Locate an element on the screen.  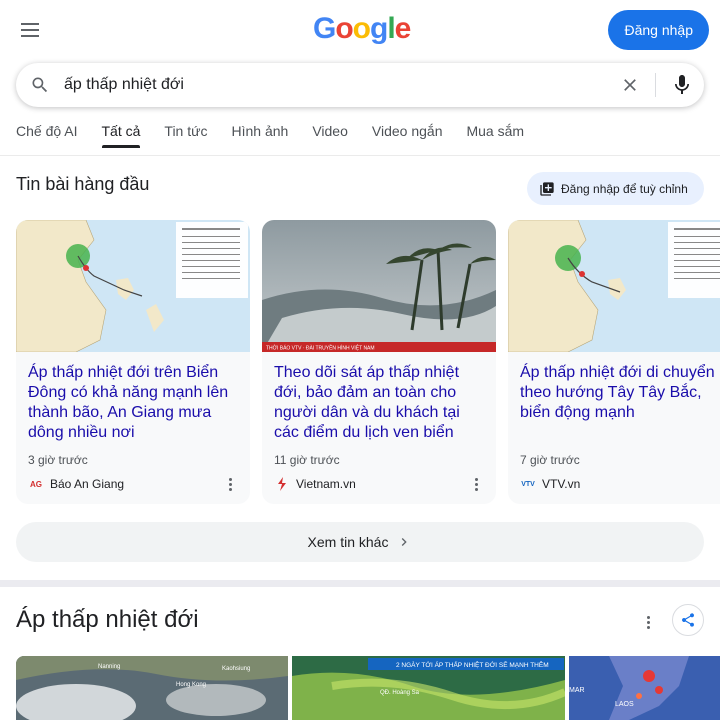
map-label: MAR is located at coordinates (577, 690).